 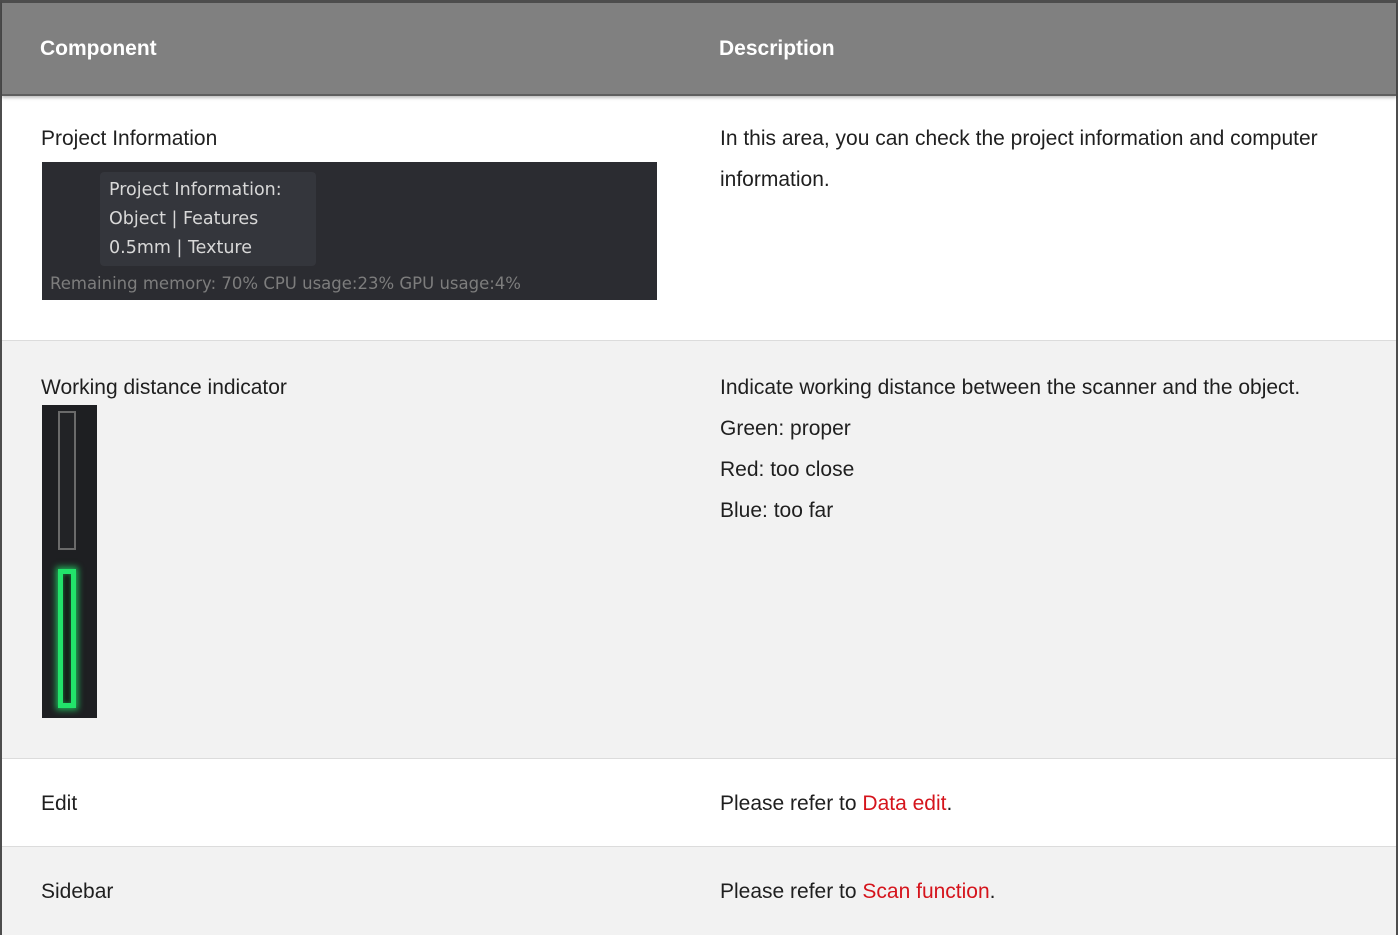 I want to click on indicator-segment-active, so click(x=67, y=638).